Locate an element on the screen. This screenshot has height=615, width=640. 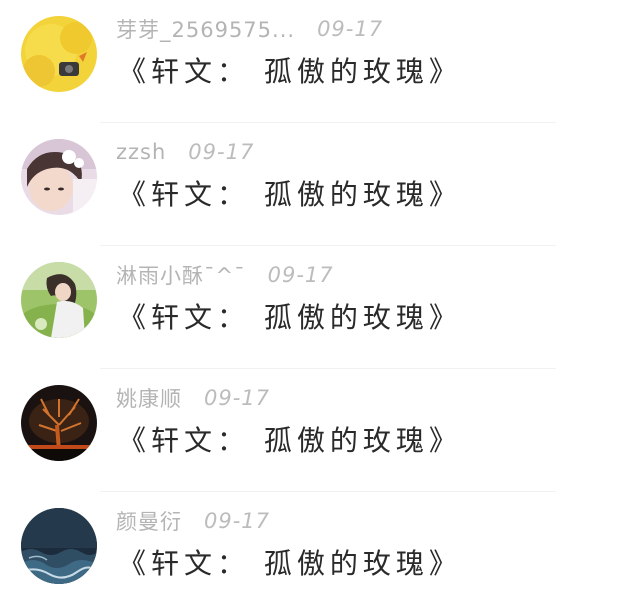
yellow-plush-avatar-icon is located at coordinates (59, 54).